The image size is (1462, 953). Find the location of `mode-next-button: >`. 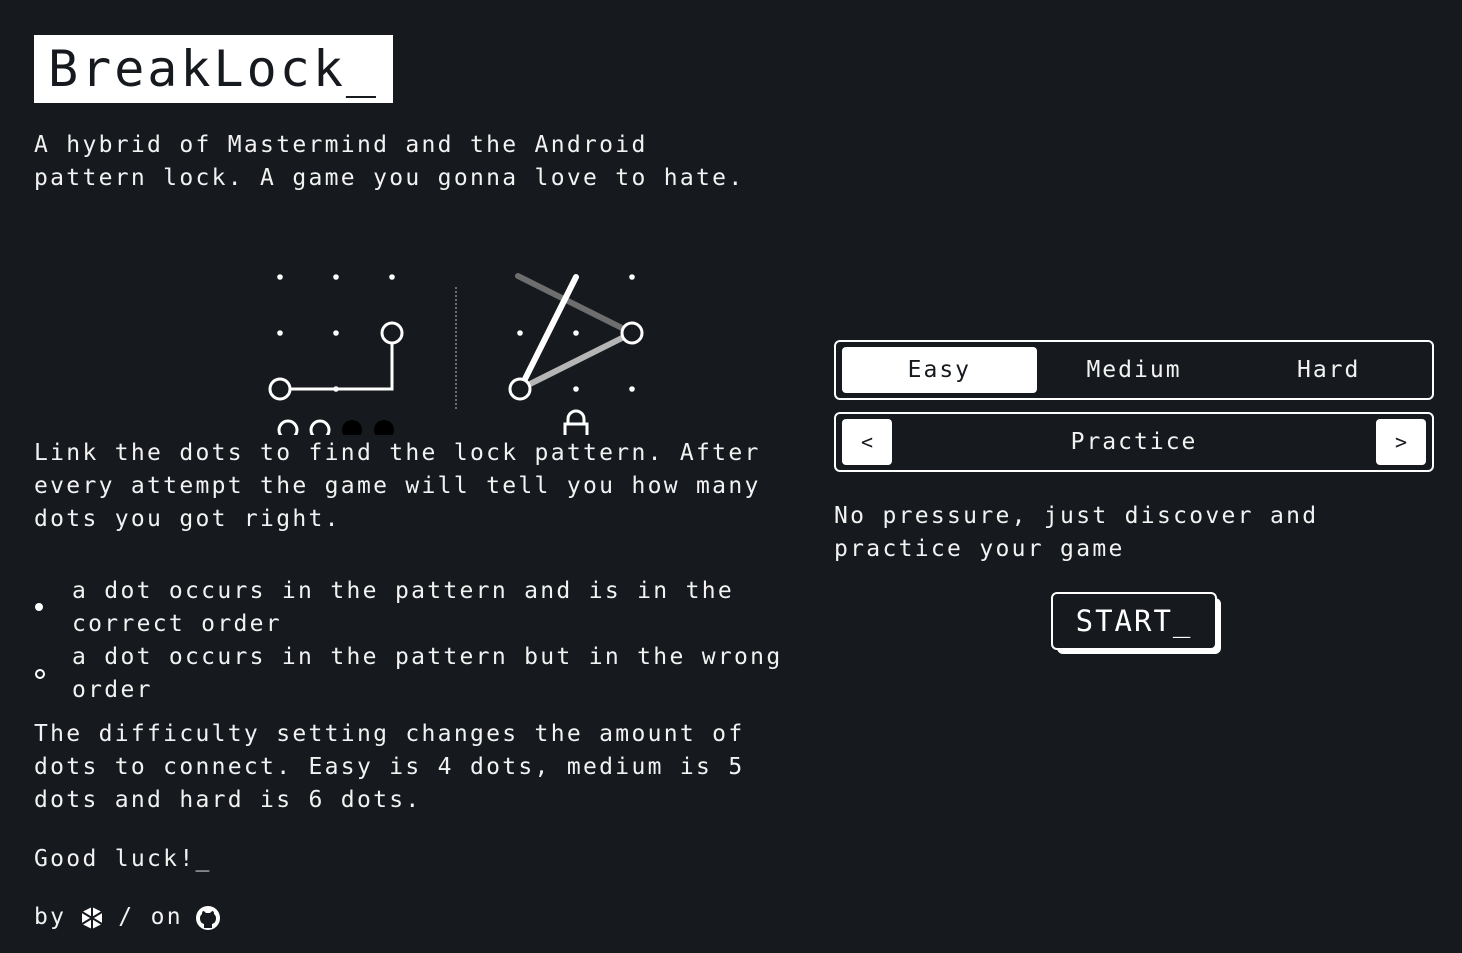

mode-next-button: > is located at coordinates (1401, 442).